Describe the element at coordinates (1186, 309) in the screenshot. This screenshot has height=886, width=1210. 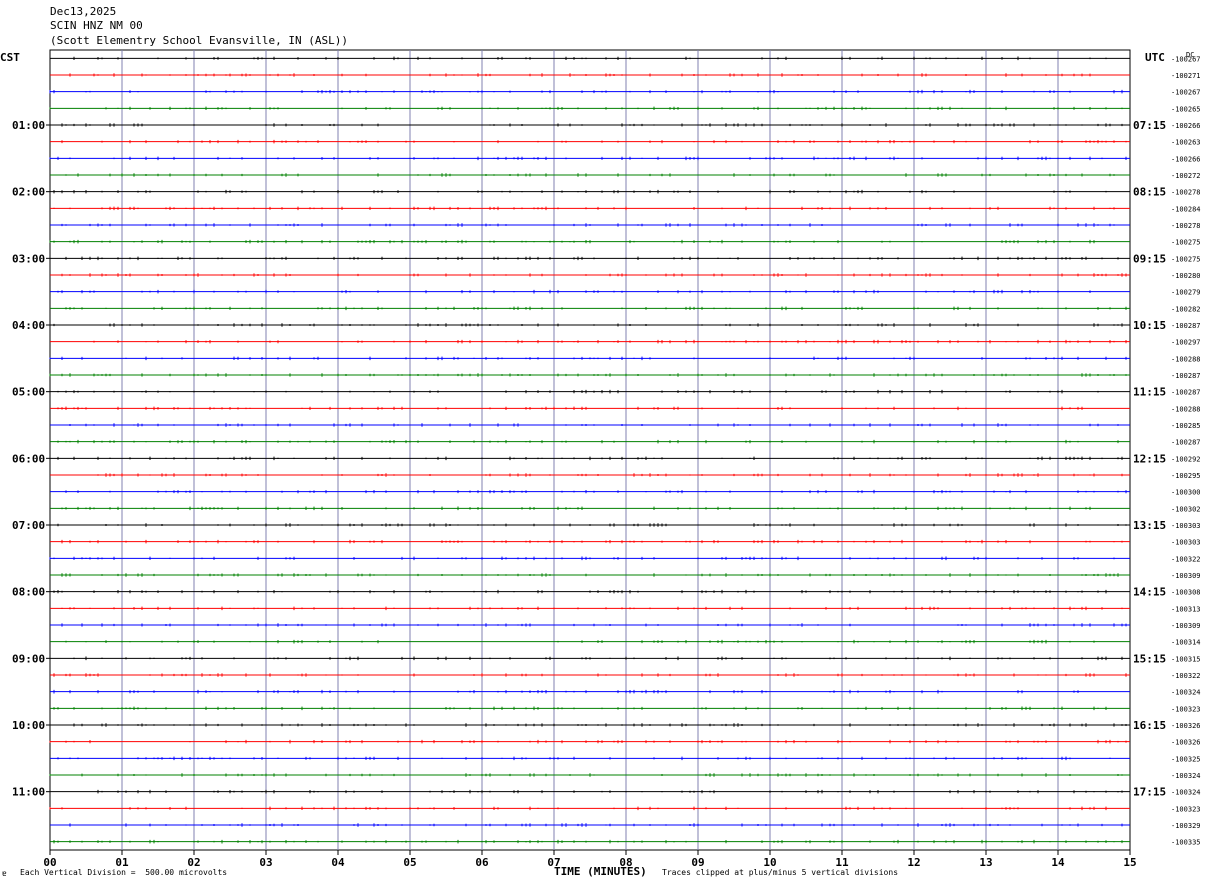
I see `dc-offset-label: -100282` at that location.